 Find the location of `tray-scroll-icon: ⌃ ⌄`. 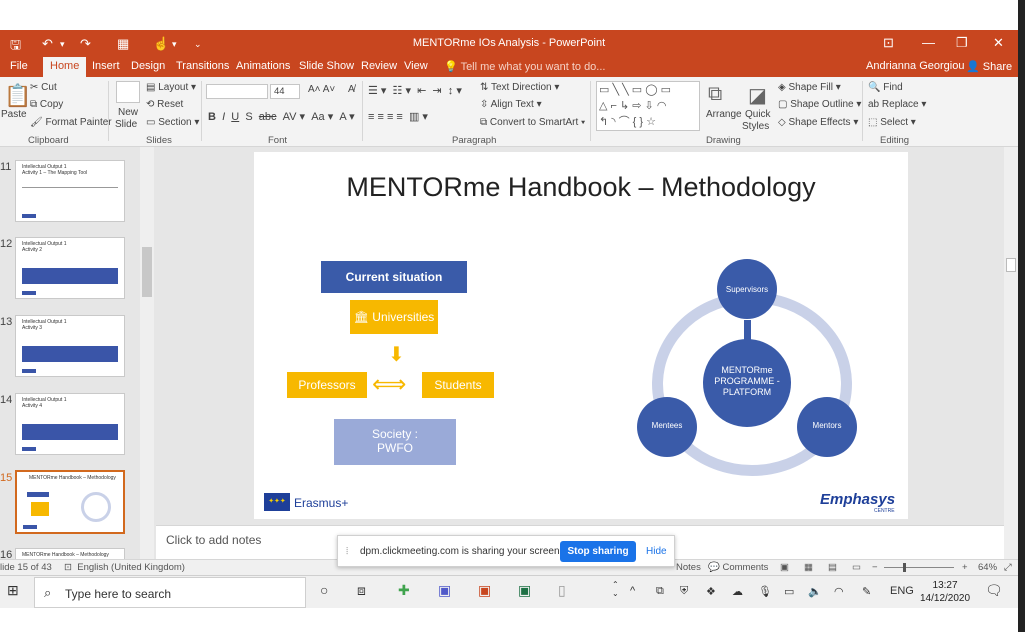

tray-scroll-icon: ⌃ ⌄ is located at coordinates (615, 589).